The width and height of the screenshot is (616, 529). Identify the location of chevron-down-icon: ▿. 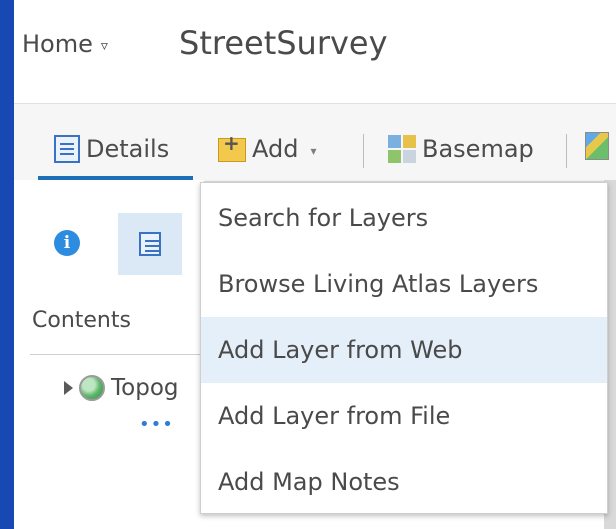
(104, 46).